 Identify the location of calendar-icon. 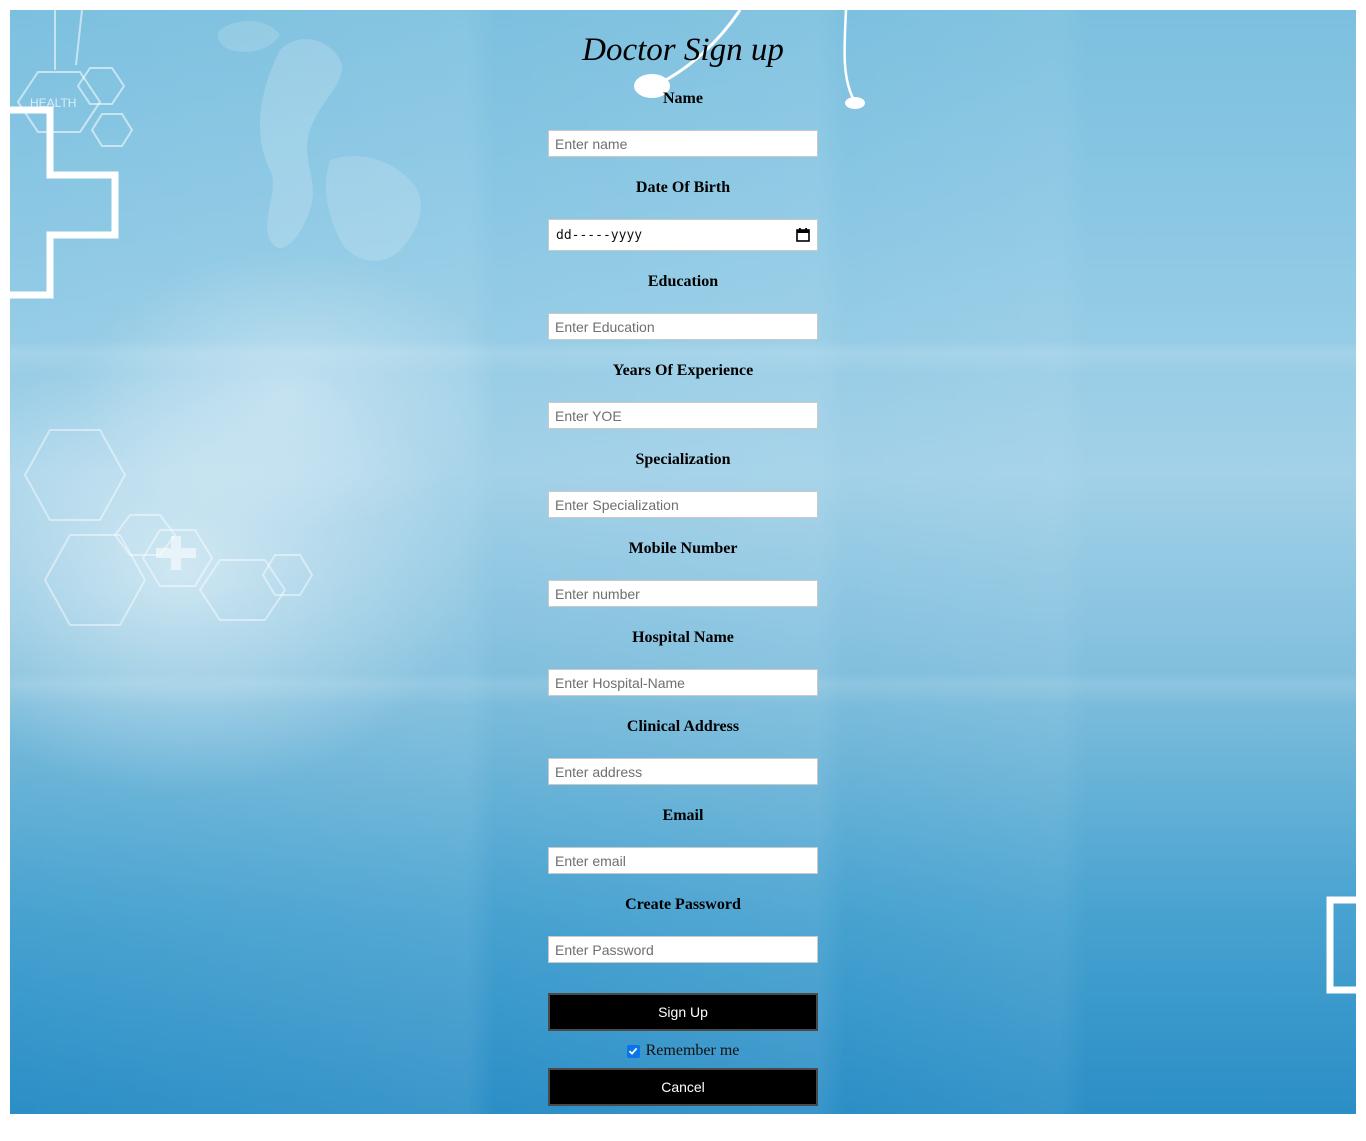
(803, 235).